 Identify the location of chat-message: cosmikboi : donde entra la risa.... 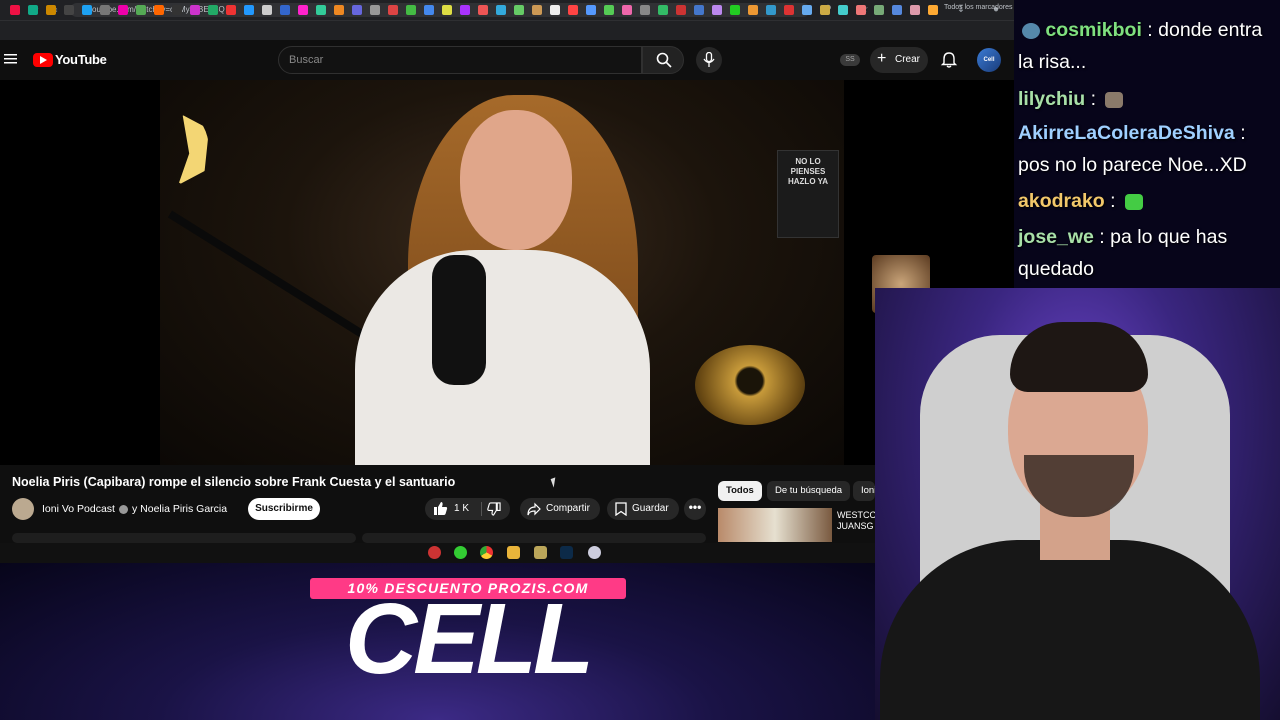
(1140, 46).